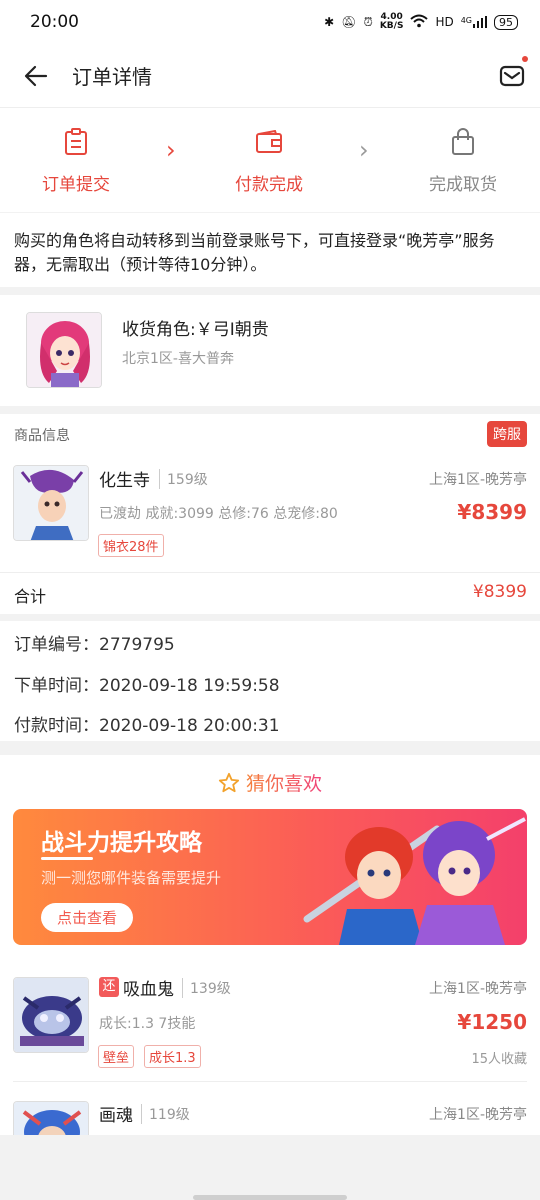 The image size is (540, 1200). Describe the element at coordinates (87, 917) in the screenshot. I see `banner-button: 点击查看` at that location.